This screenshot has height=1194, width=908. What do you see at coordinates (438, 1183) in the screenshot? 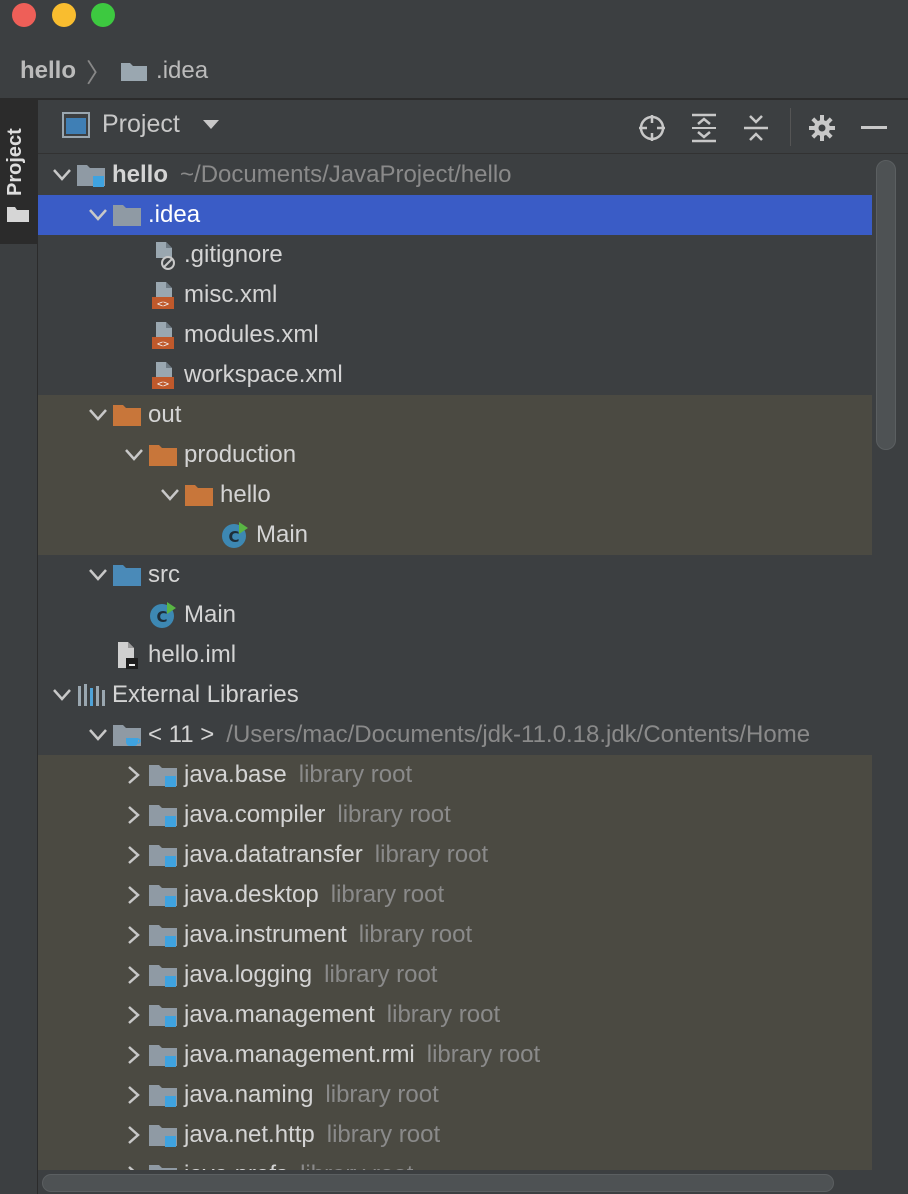
I see `horizontal-scrollbar` at bounding box center [438, 1183].